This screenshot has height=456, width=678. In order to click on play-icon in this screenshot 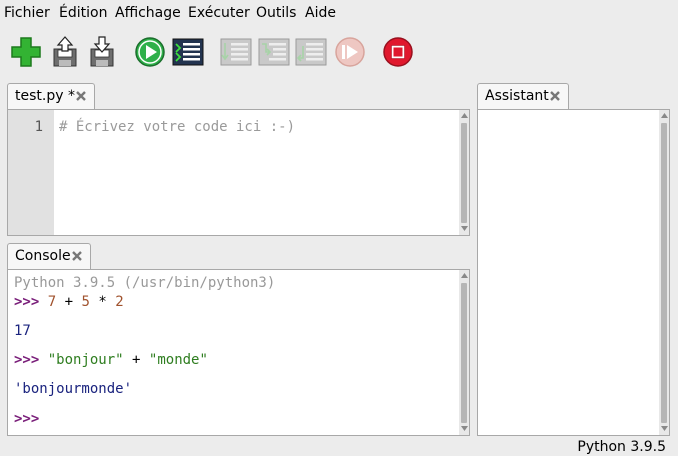, I will do `click(150, 52)`.